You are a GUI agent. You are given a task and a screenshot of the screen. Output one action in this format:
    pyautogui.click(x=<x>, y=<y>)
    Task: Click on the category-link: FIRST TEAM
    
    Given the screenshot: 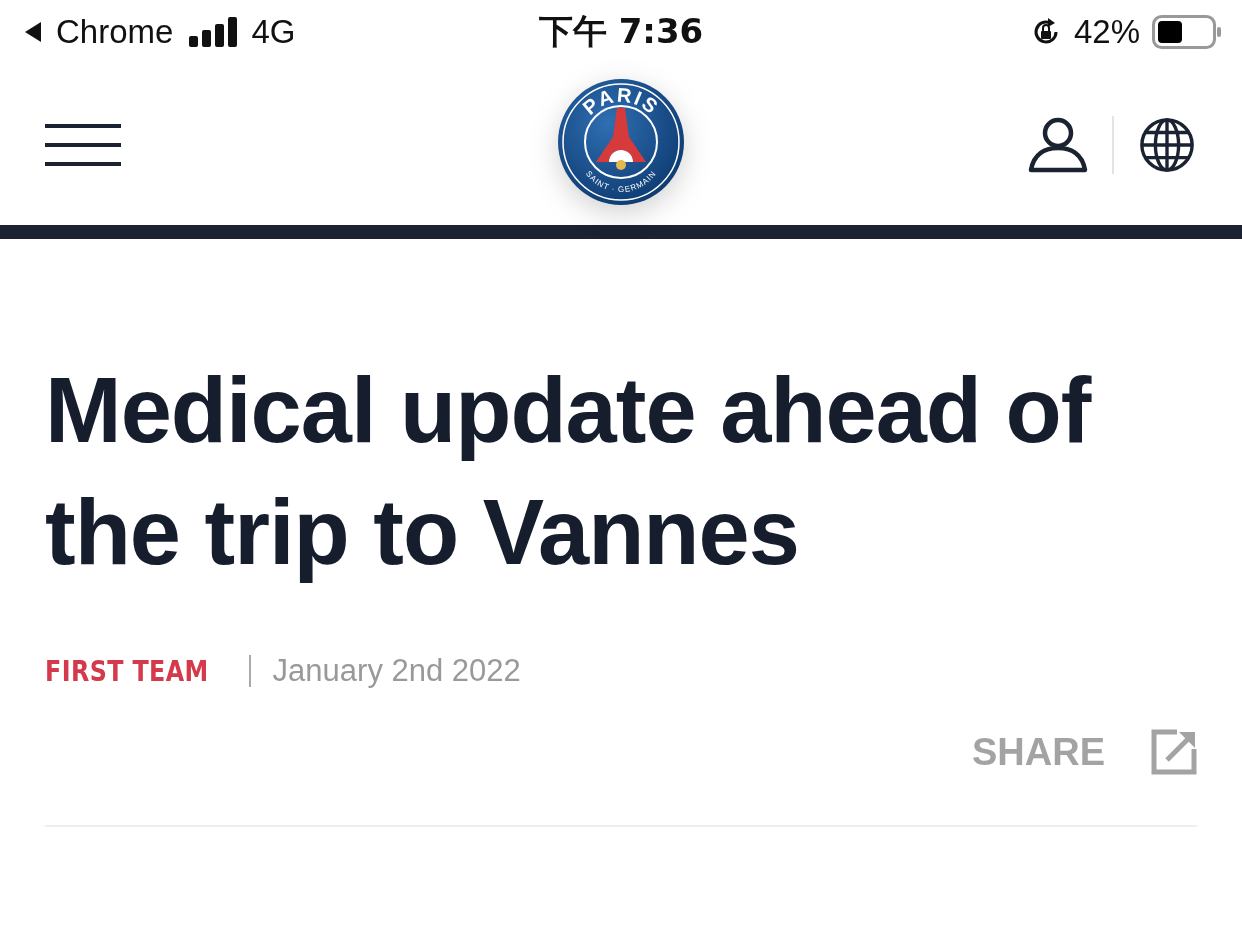 What is the action you would take?
    pyautogui.click(x=127, y=671)
    